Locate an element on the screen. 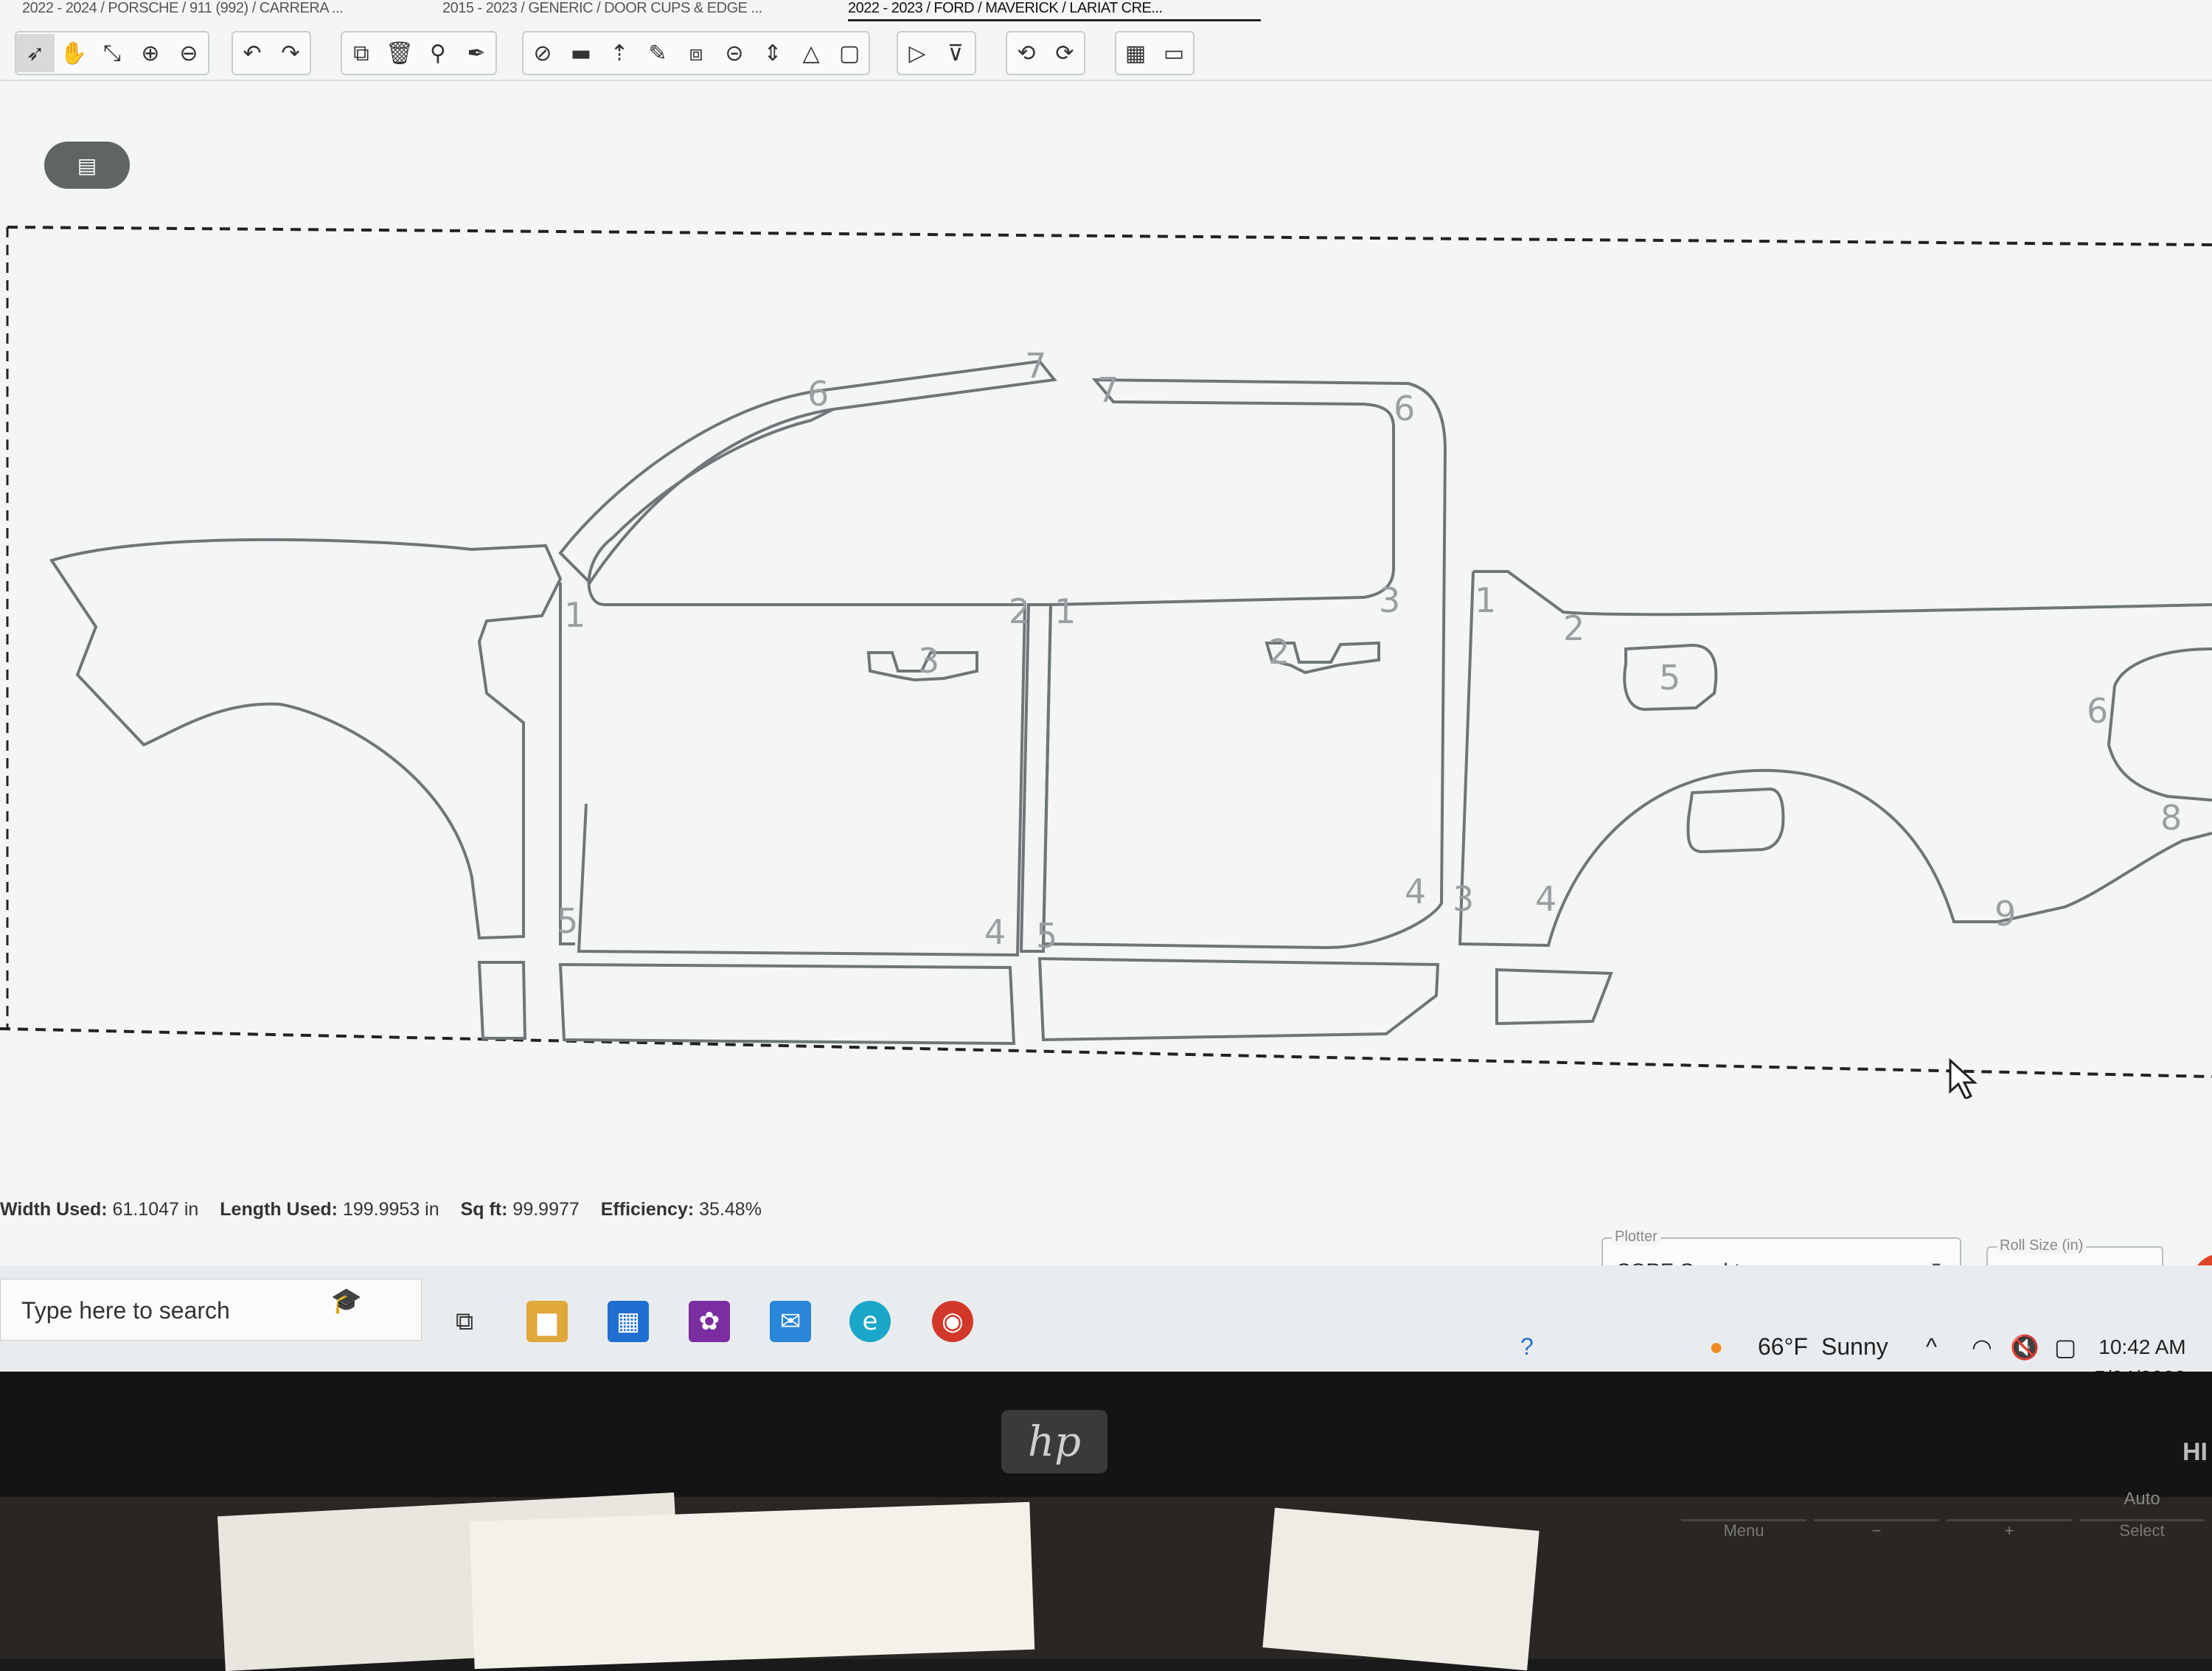 This screenshot has height=1671, width=2212. rotate-left-icon: ⟲ is located at coordinates (1026, 53).